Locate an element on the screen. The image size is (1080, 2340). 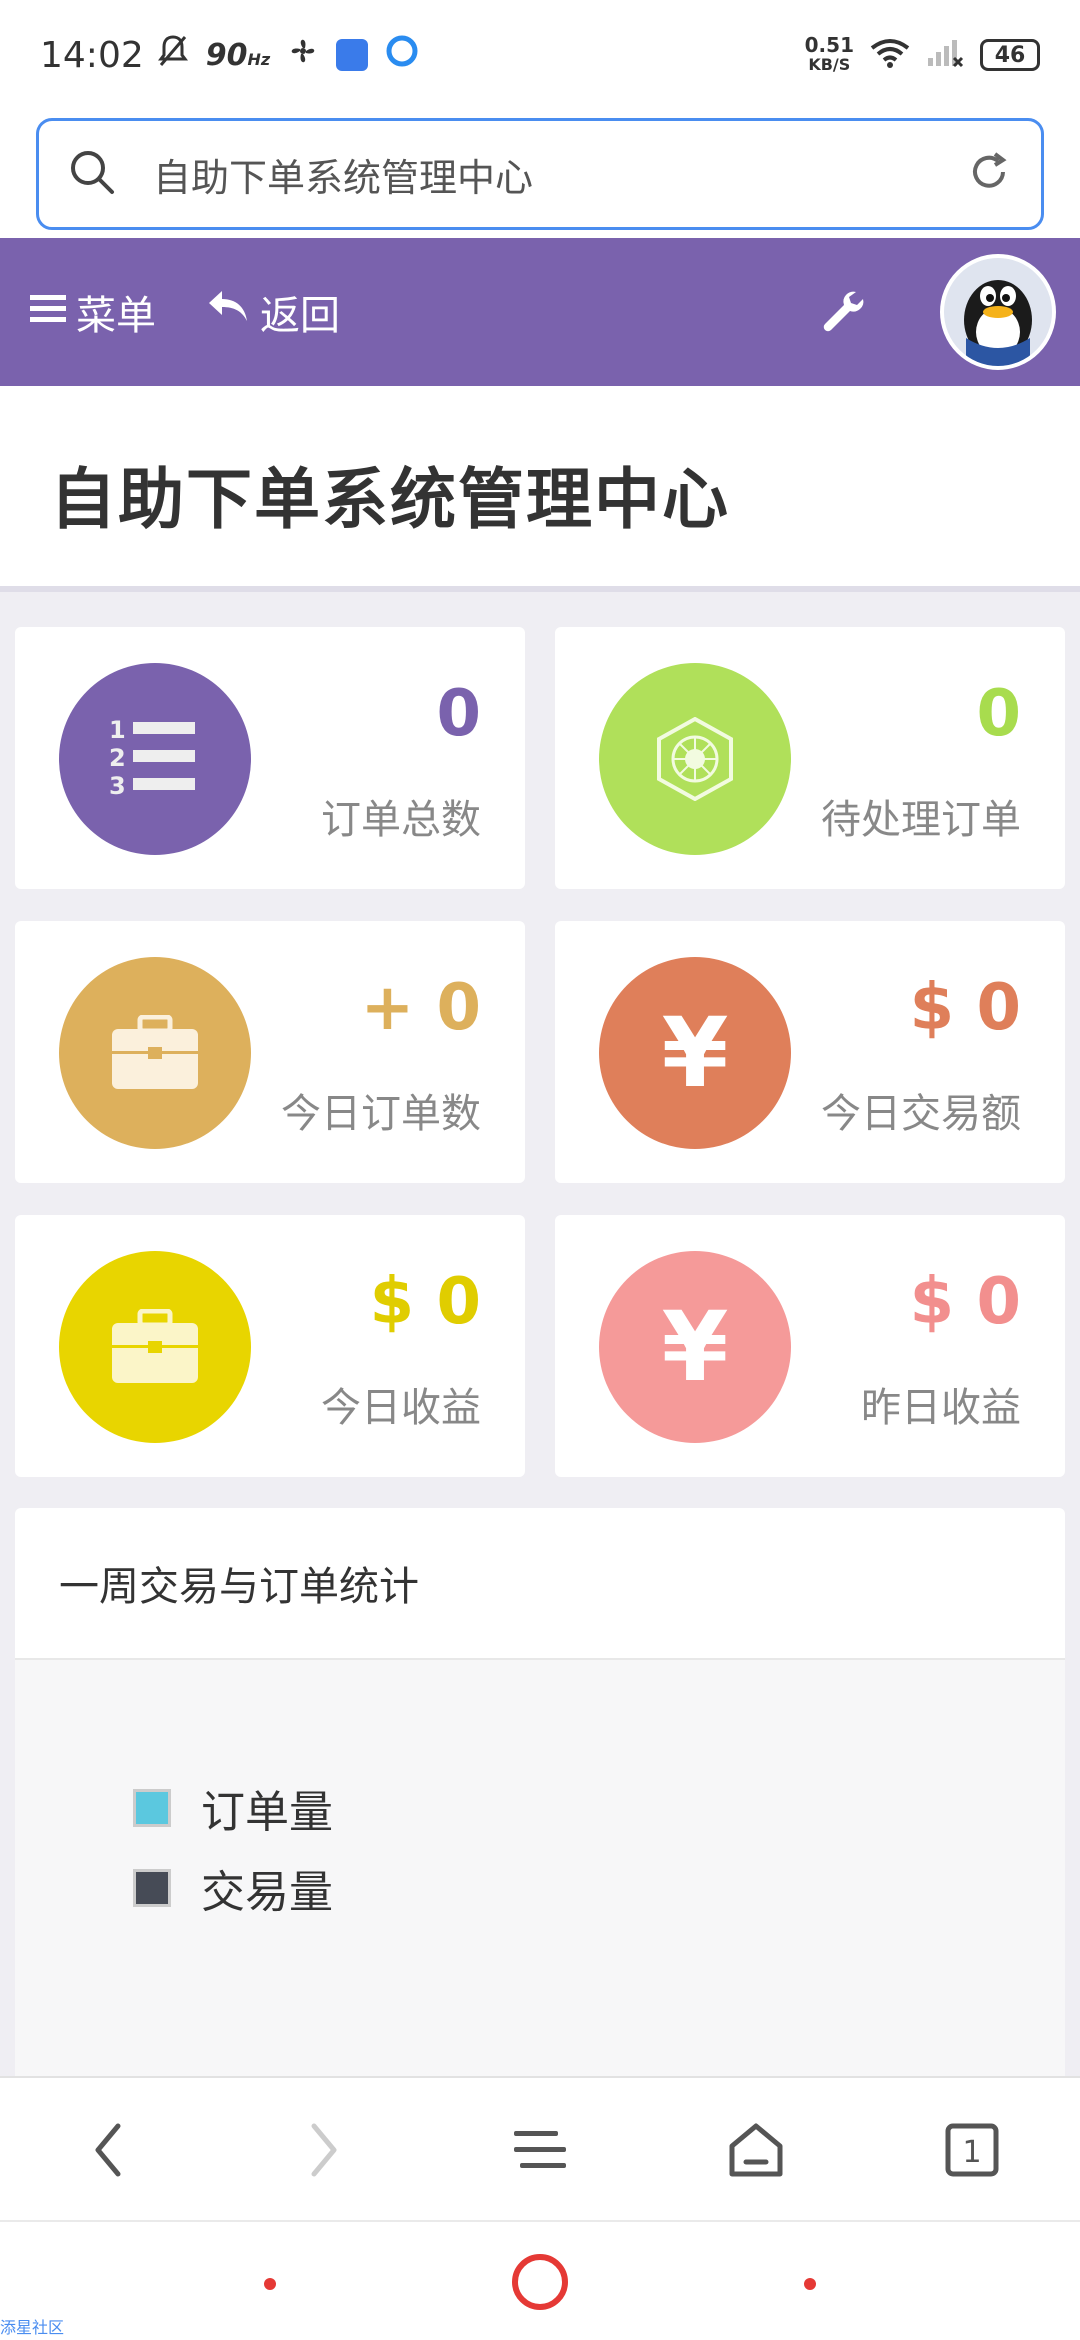
home-button is located at coordinates (540, 2282).